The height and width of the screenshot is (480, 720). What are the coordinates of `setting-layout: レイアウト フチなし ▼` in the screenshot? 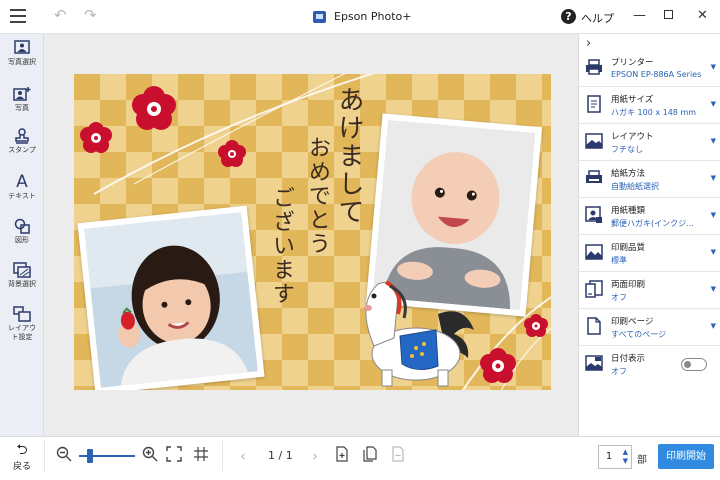 It's located at (649, 142).